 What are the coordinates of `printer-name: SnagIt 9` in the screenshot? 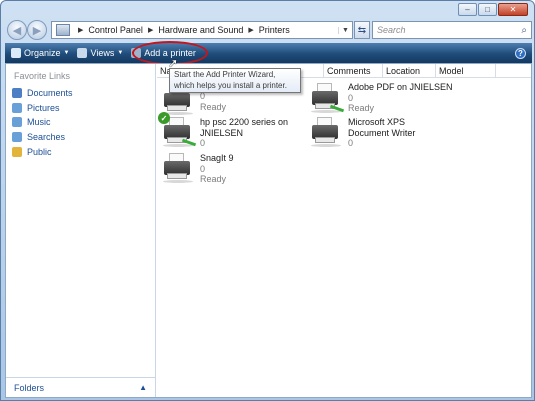 It's located at (217, 158).